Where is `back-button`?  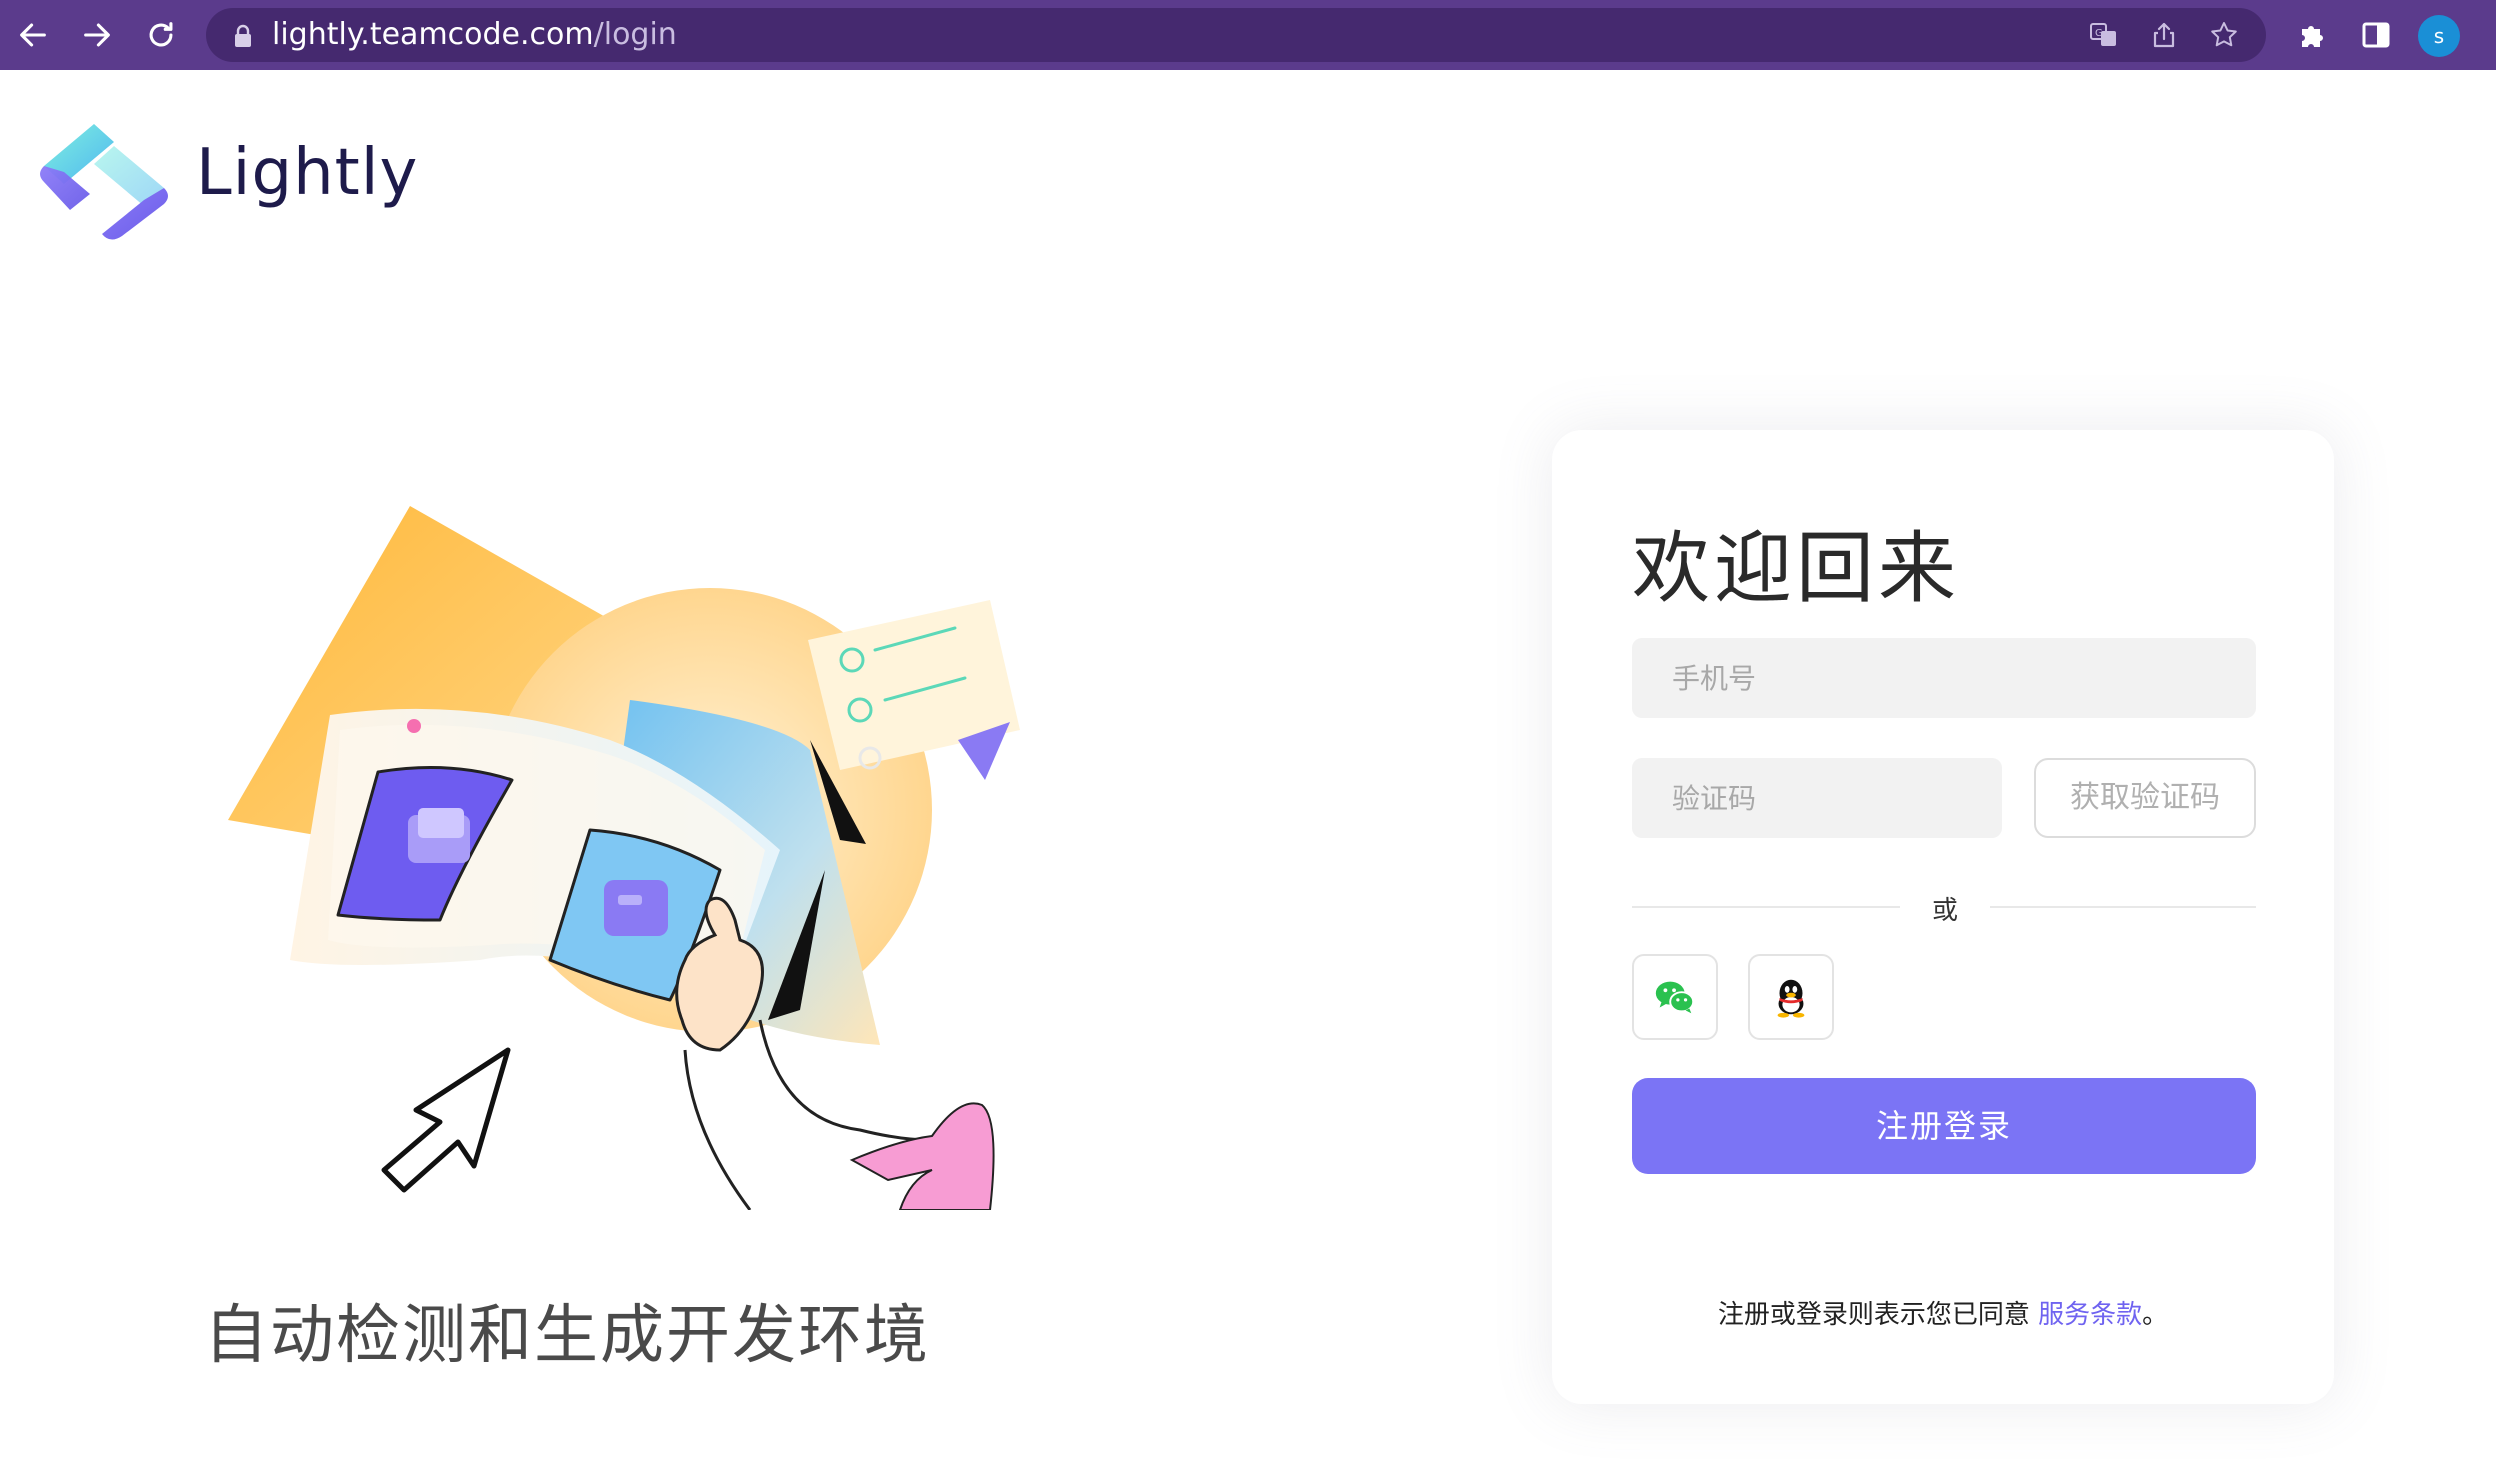 back-button is located at coordinates (33, 35).